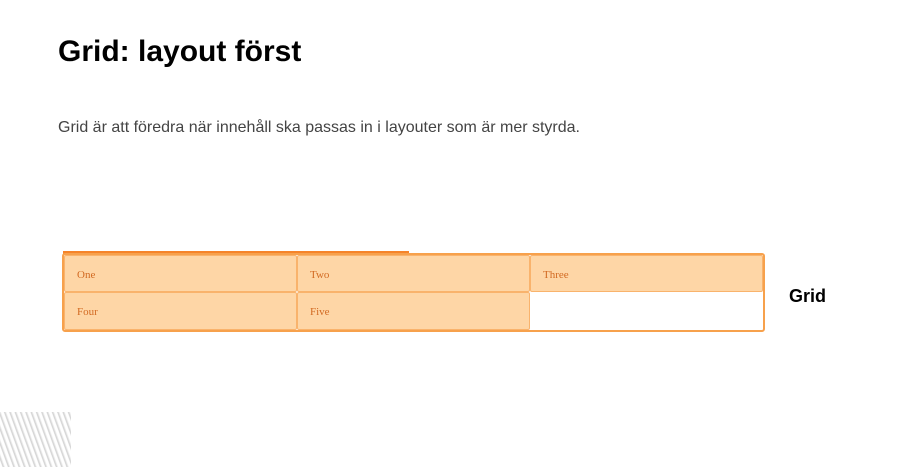  I want to click on grid-cell-two: Two, so click(413, 273).